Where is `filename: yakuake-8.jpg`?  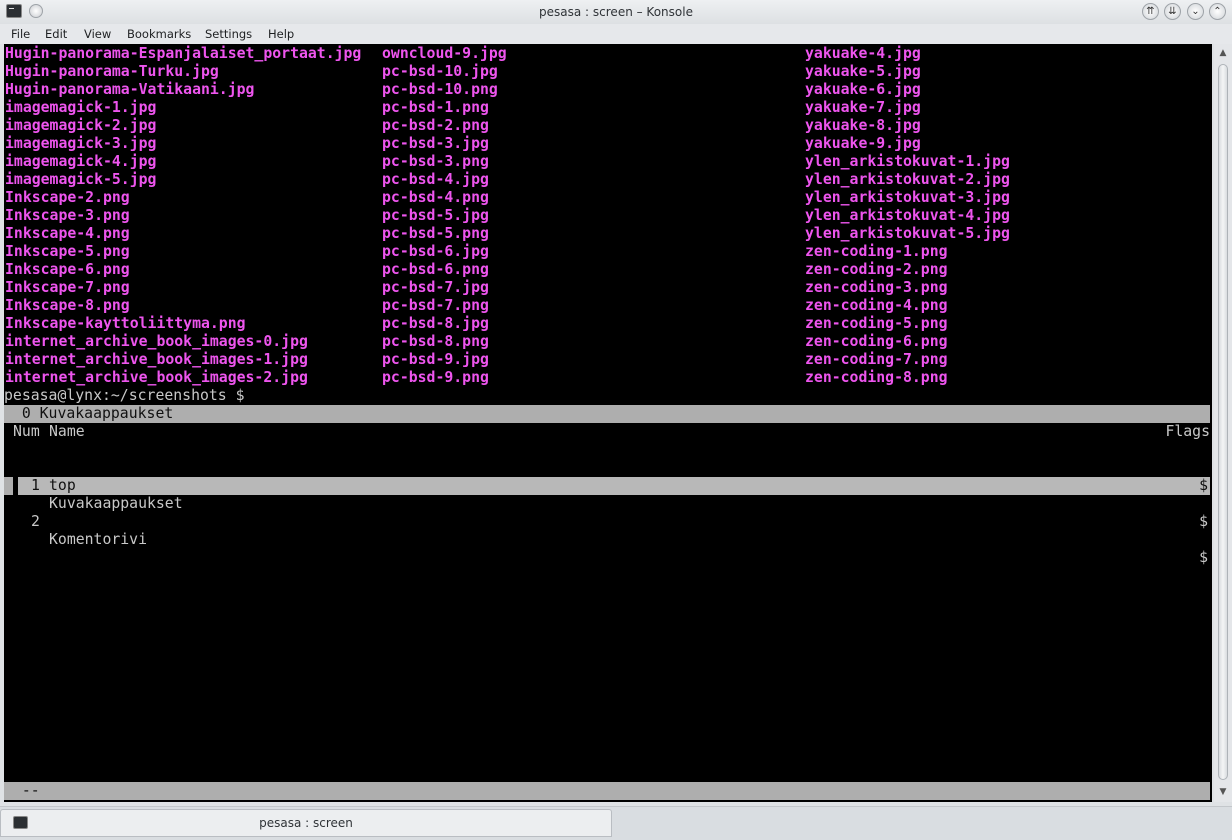 filename: yakuake-8.jpg is located at coordinates (863, 125).